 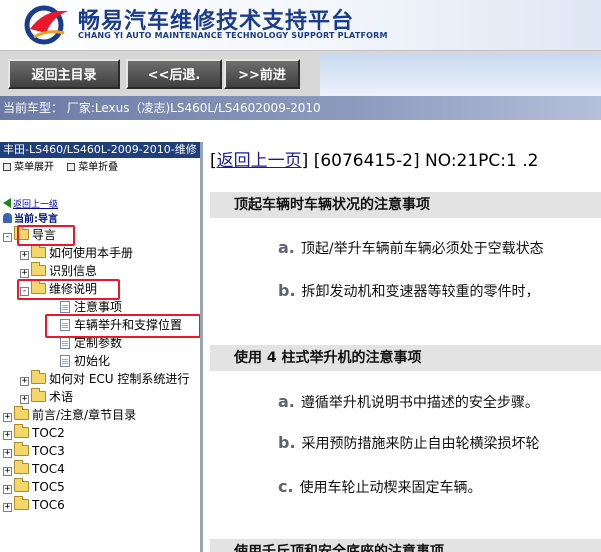 I want to click on tree-item-toc2: + TOC2, so click(x=34, y=433).